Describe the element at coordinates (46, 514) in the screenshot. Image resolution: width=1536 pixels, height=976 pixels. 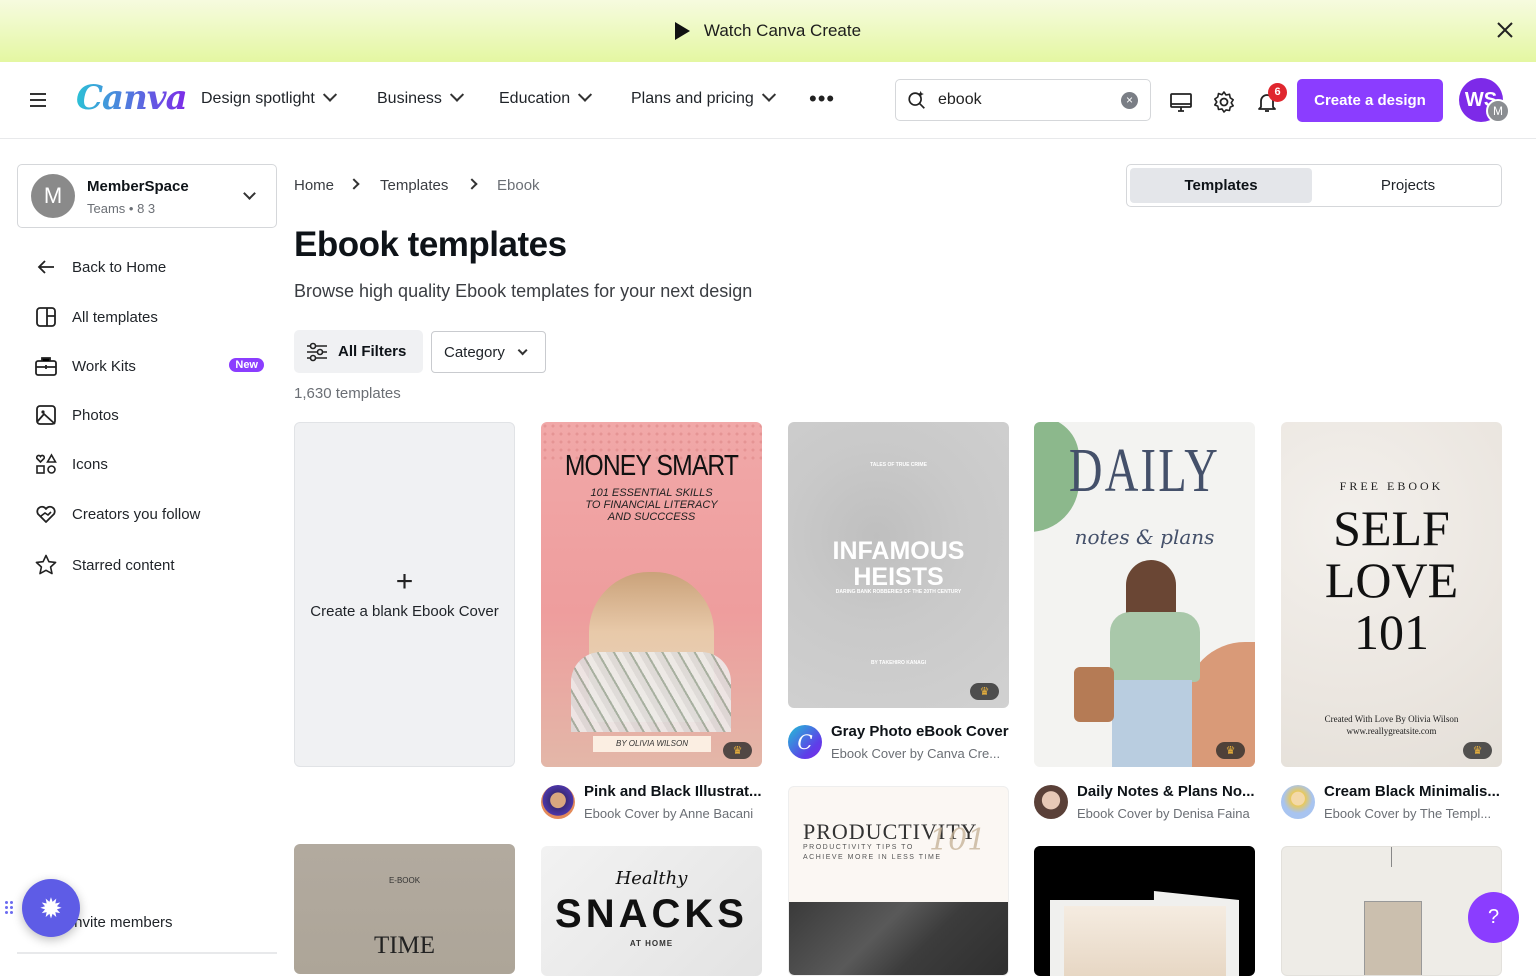
I see `heart-icon` at that location.